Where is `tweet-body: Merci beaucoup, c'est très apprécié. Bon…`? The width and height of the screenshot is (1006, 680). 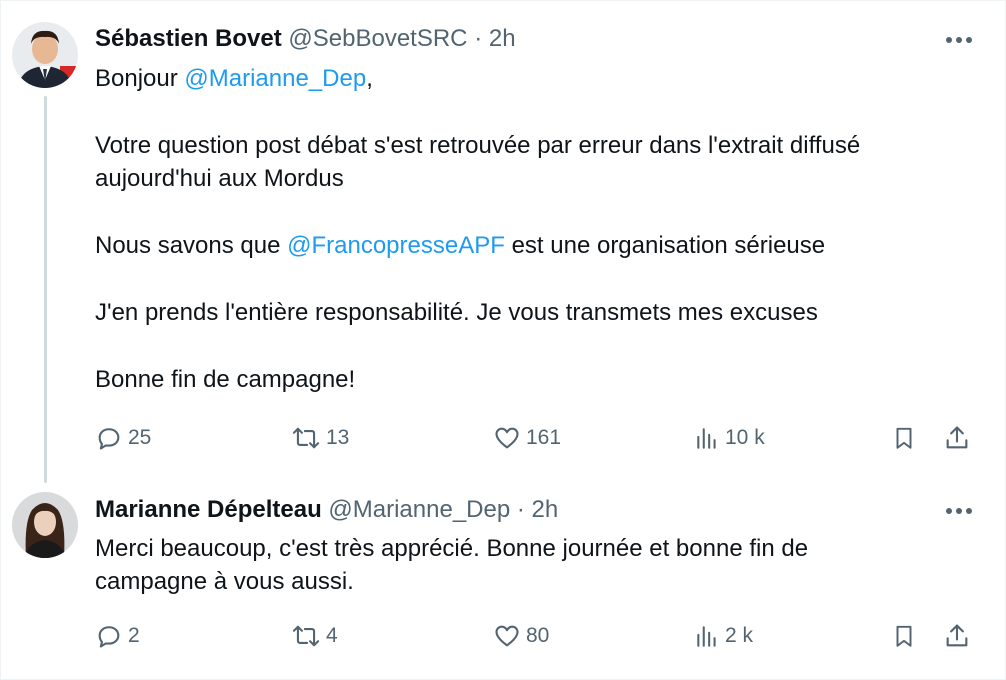
tweet-body: Merci beaucoup, c'est très apprécié. Bon… is located at coordinates (505, 565).